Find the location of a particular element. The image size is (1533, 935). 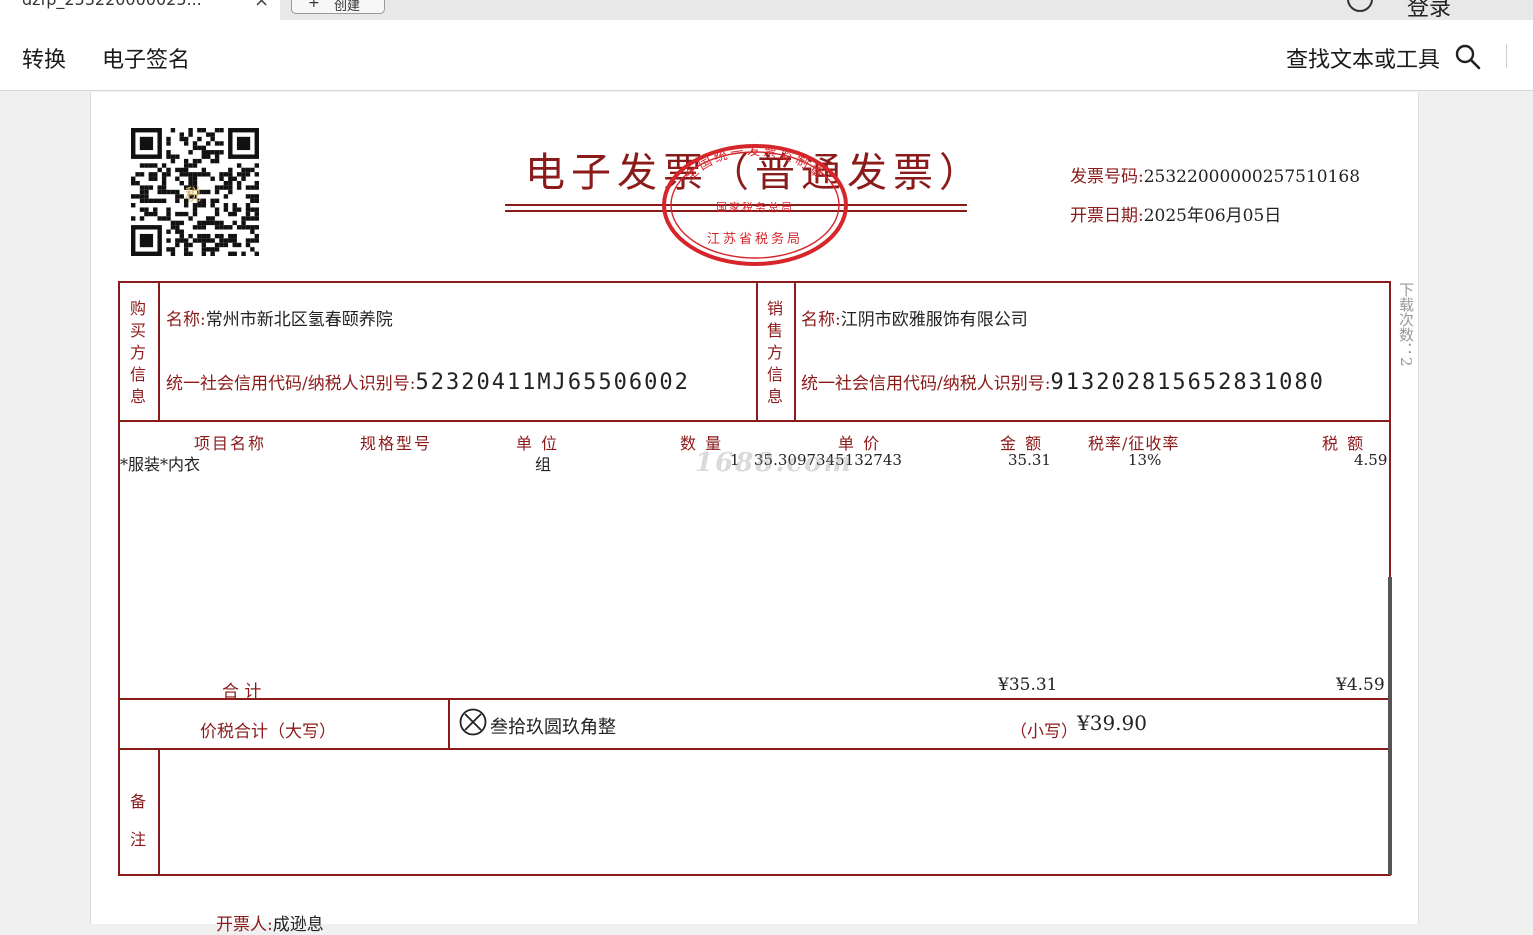

col-header-spec: 规格型号 is located at coordinates (396, 443).